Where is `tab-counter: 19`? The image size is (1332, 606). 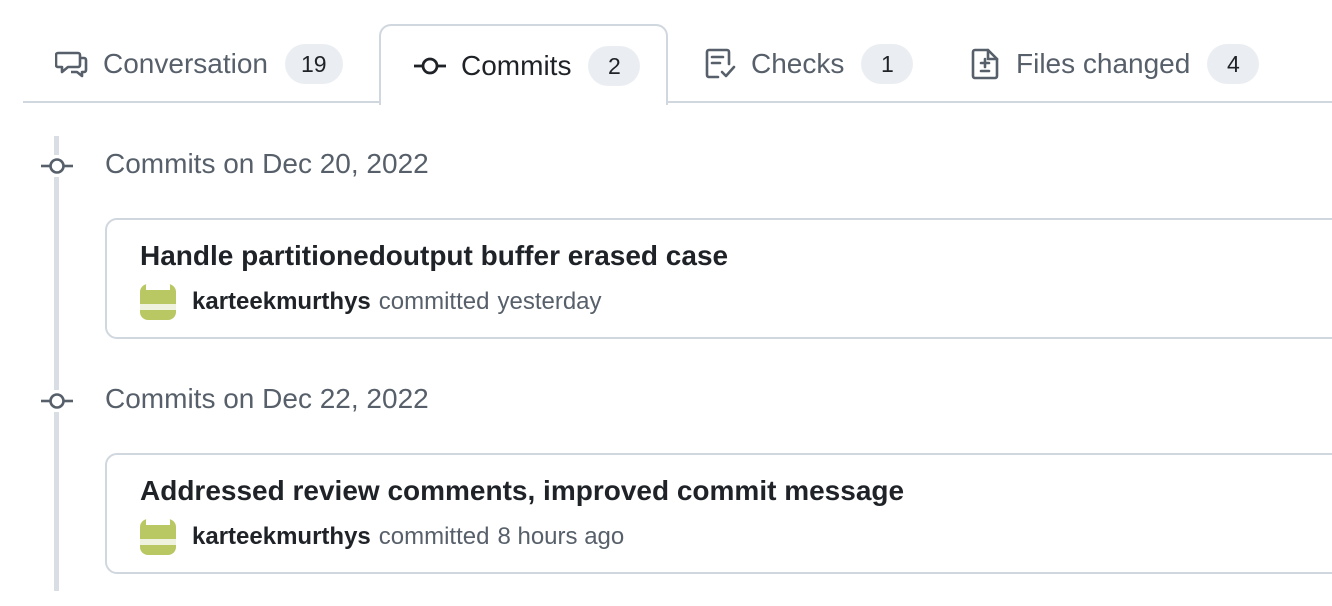
tab-counter: 19 is located at coordinates (313, 63).